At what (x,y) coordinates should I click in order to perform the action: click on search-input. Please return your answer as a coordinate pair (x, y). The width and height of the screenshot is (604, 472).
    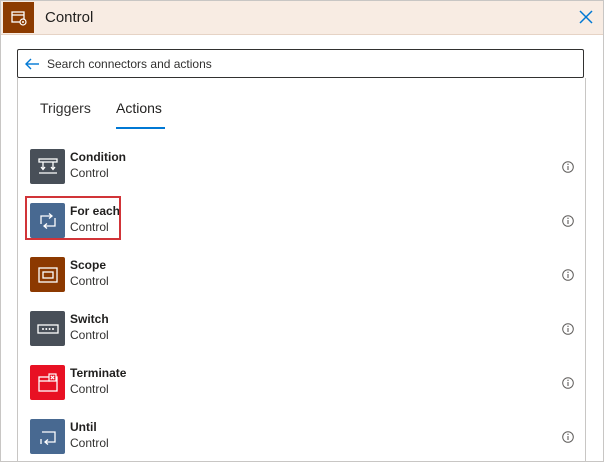
    Looking at the image, I should click on (307, 63).